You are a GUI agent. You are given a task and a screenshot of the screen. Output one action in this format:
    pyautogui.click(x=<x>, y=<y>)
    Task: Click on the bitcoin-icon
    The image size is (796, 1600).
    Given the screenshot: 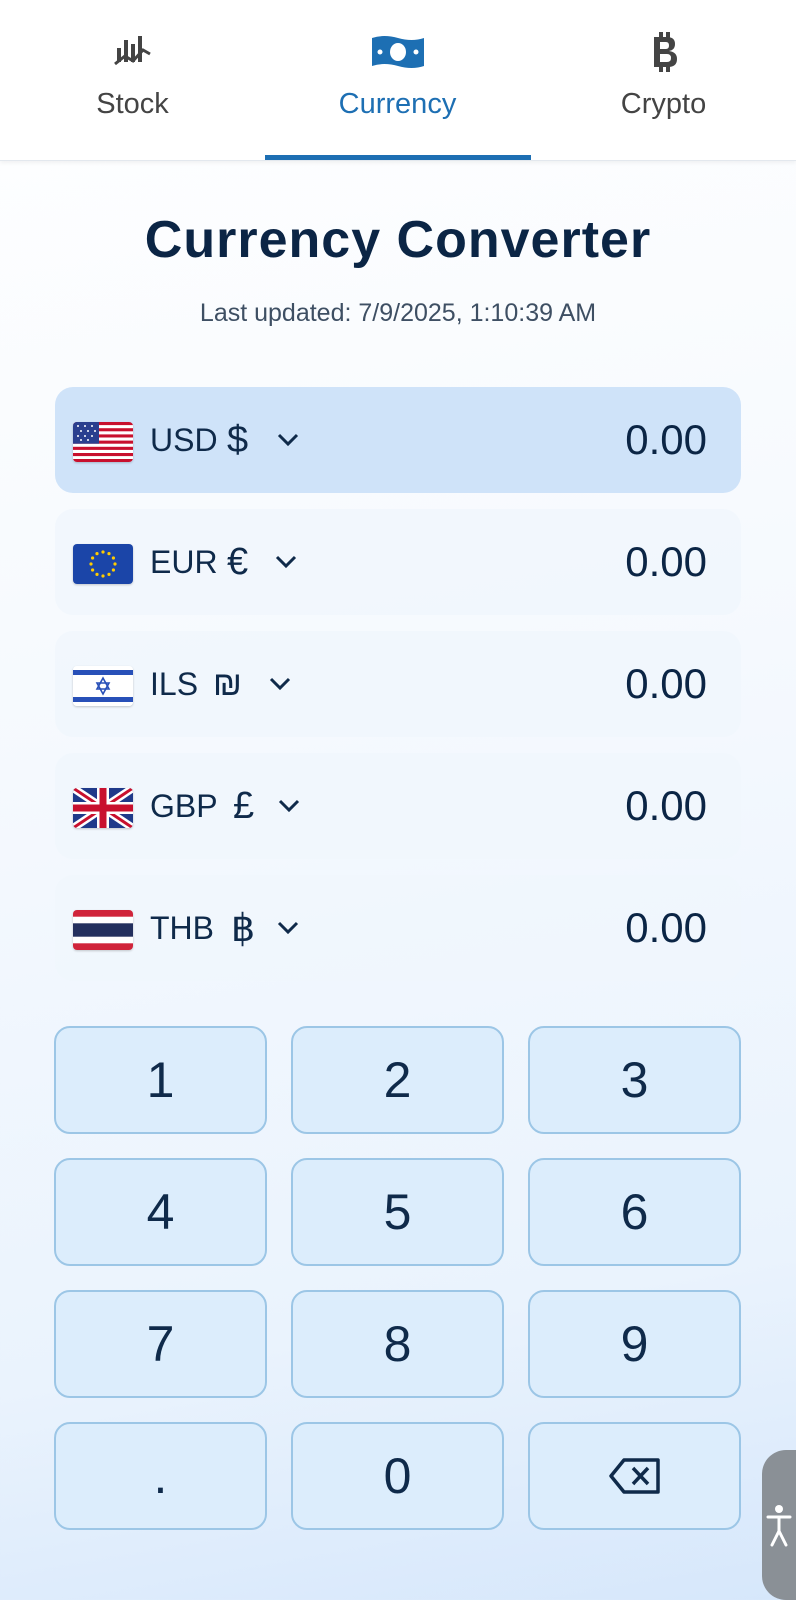 What is the action you would take?
    pyautogui.click(x=664, y=52)
    